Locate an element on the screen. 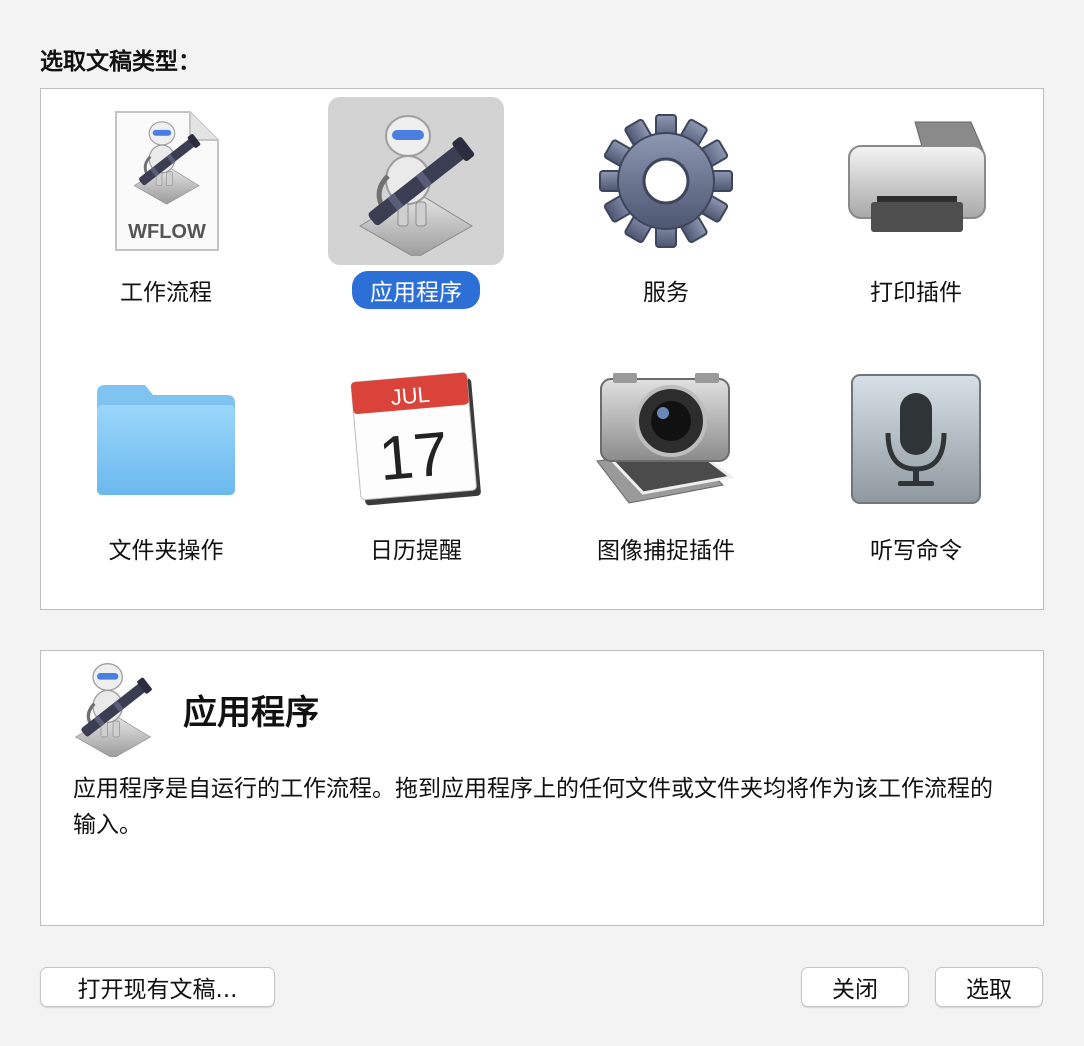  type-image-capture-plugin: 图像捕捉插件 is located at coordinates (666, 470).